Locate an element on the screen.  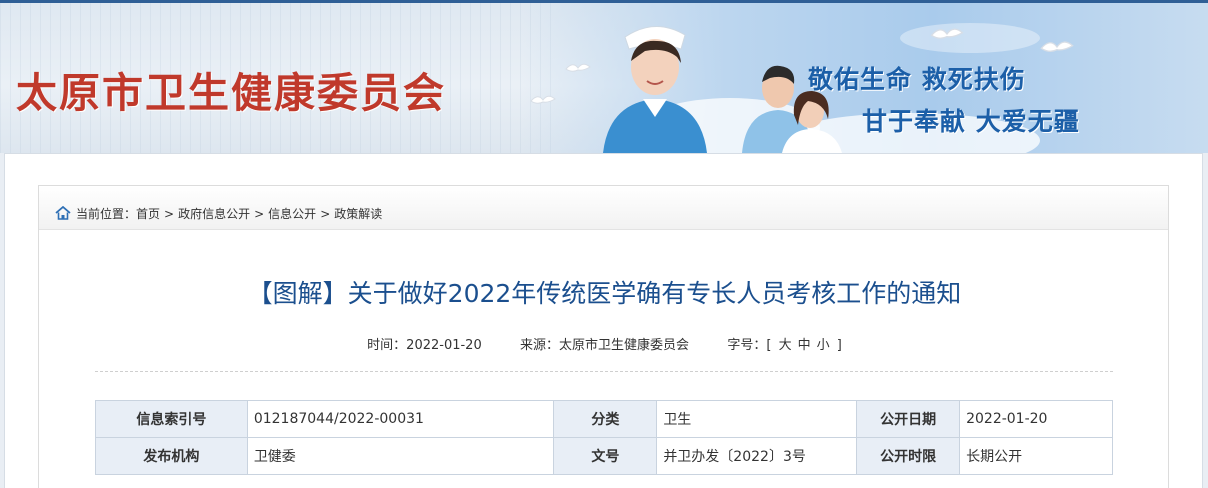
document-number-value: 并卫办发〔2022〕3号 is located at coordinates (757, 456).